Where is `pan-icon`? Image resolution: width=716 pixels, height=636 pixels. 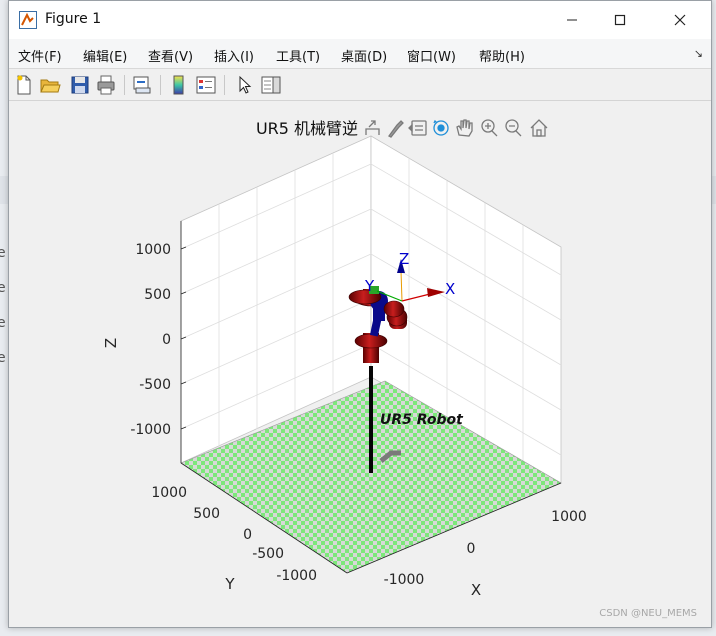 pan-icon is located at coordinates (464, 128).